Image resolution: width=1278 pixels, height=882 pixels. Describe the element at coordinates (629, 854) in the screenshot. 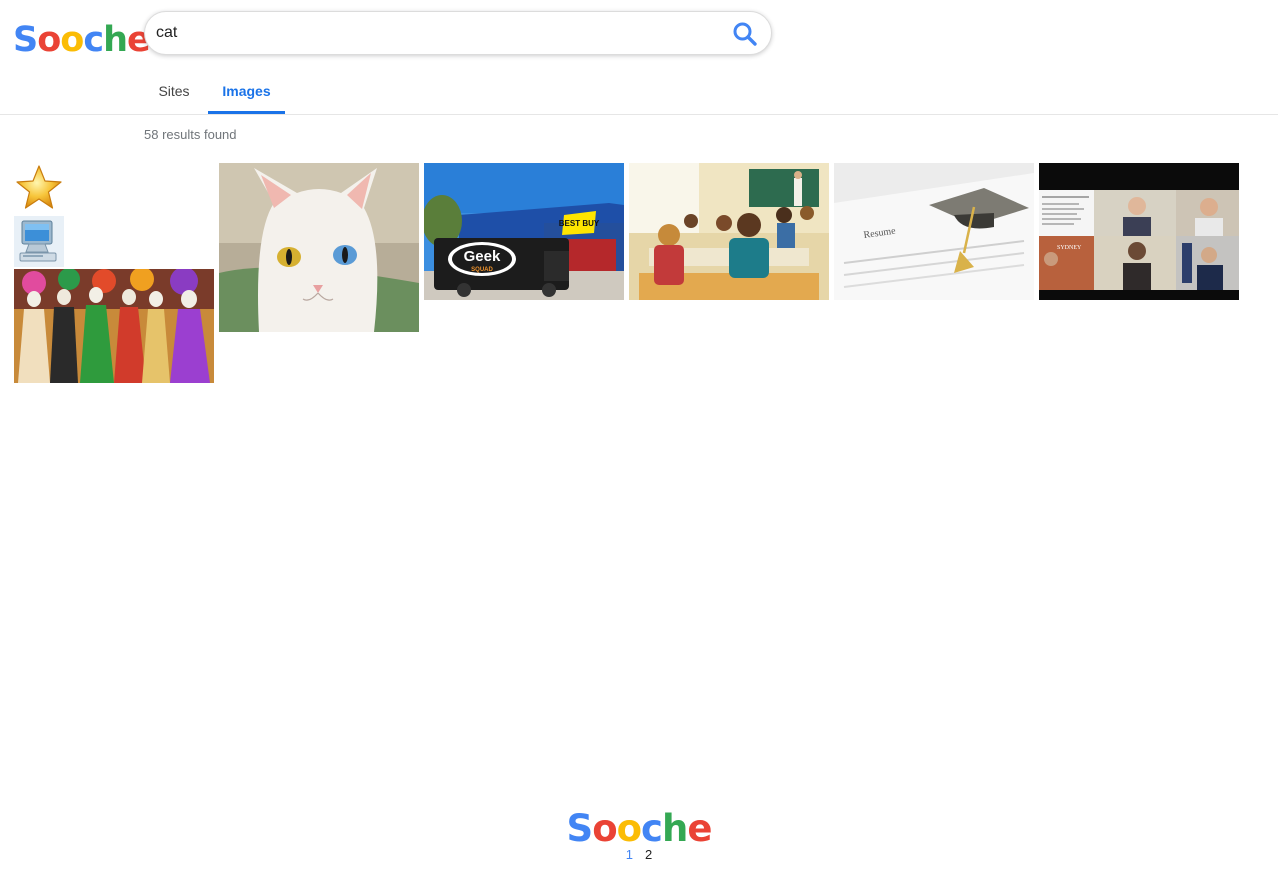

I see `page-link-1: 1` at that location.